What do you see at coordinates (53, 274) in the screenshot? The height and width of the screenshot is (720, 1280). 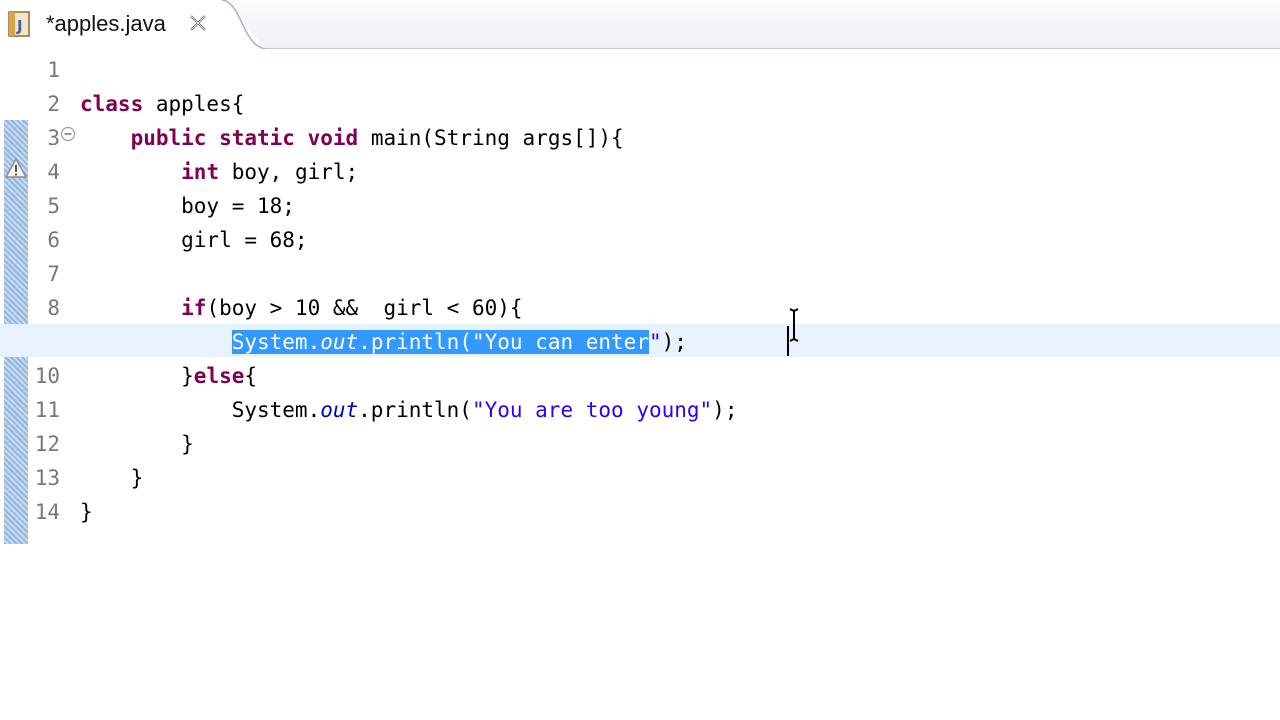 I see `line-number: 7` at bounding box center [53, 274].